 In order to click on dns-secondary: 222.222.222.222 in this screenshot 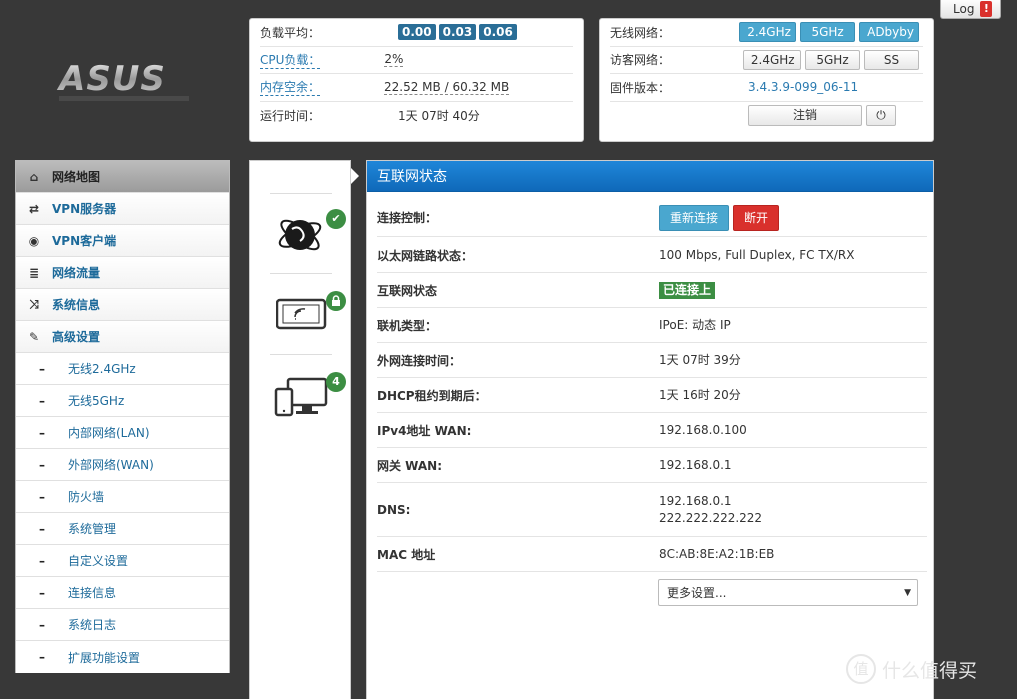, I will do `click(711, 517)`.